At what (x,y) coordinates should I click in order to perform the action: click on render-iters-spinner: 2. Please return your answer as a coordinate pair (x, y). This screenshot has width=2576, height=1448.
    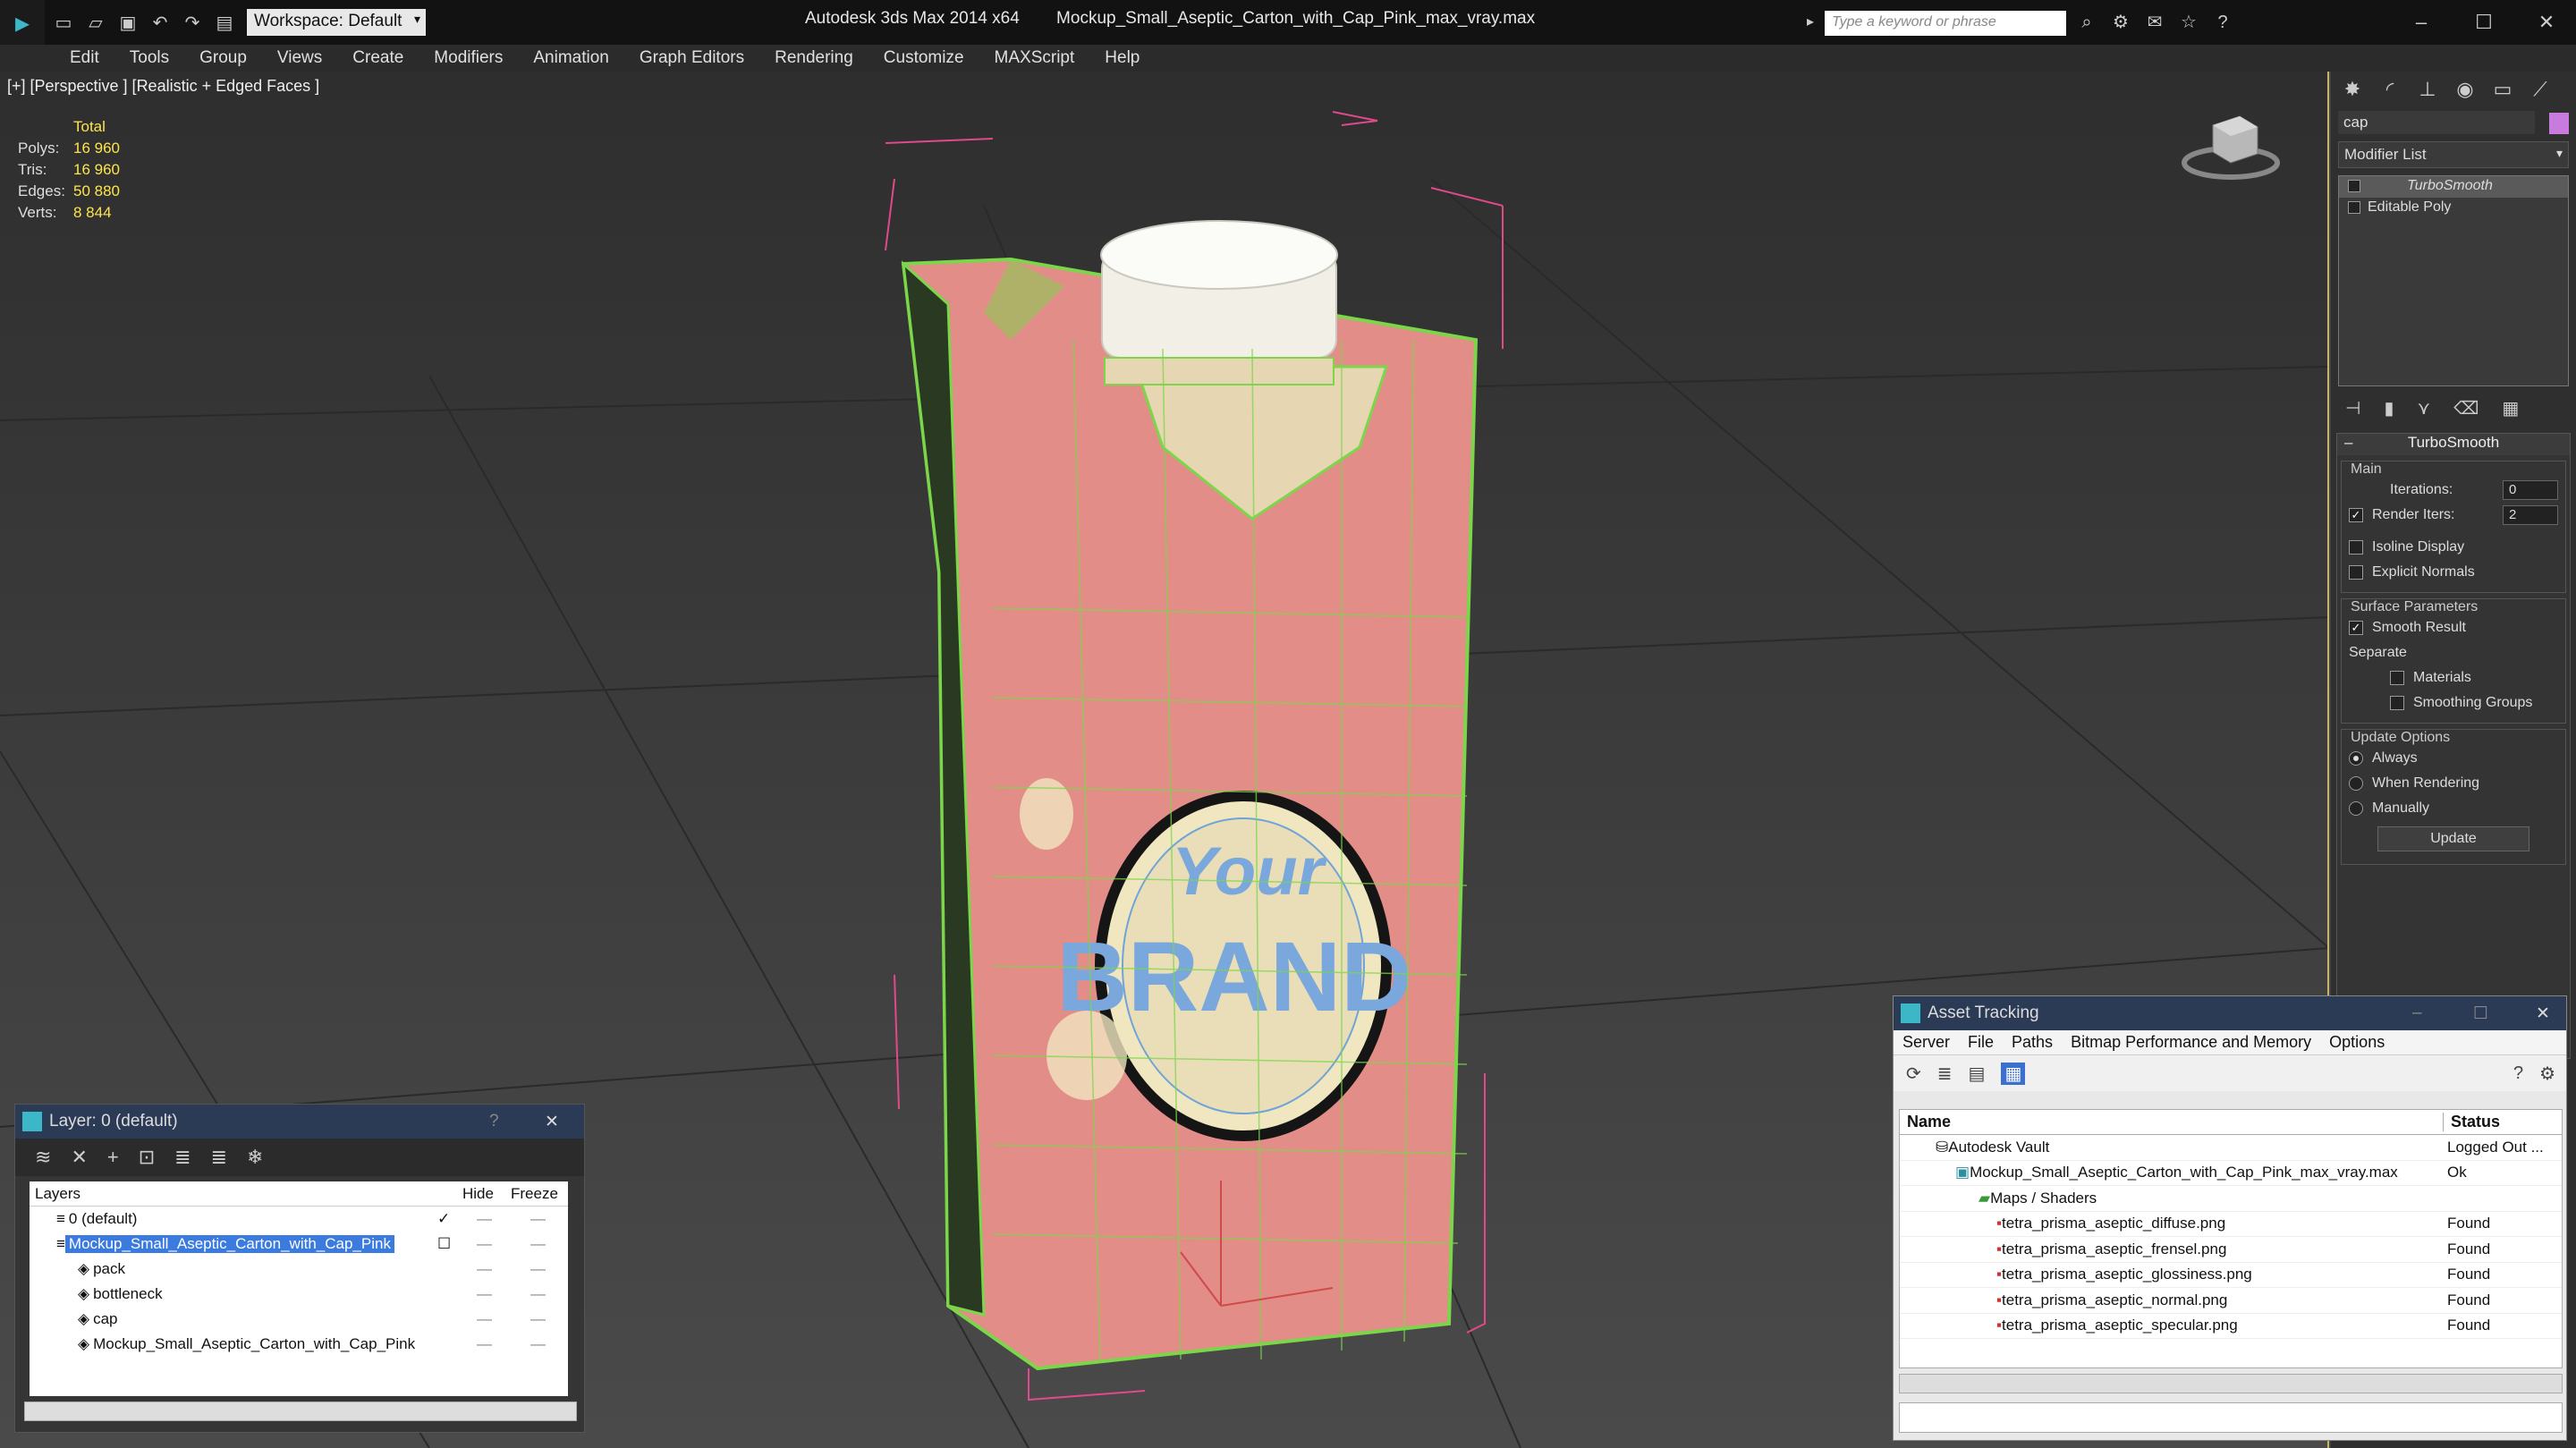
    Looking at the image, I should click on (2530, 515).